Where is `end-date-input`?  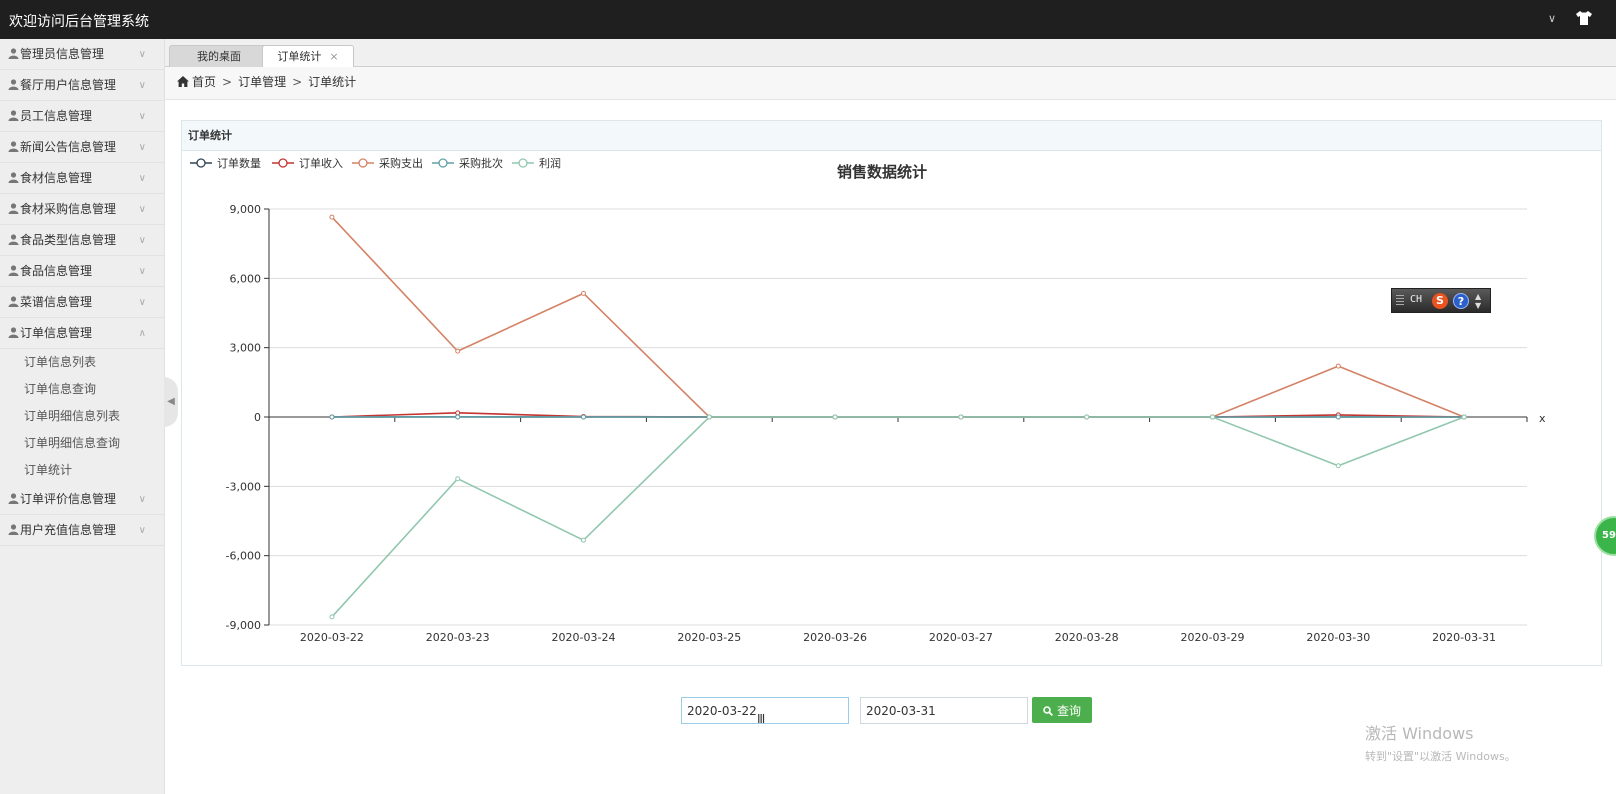
end-date-input is located at coordinates (944, 710).